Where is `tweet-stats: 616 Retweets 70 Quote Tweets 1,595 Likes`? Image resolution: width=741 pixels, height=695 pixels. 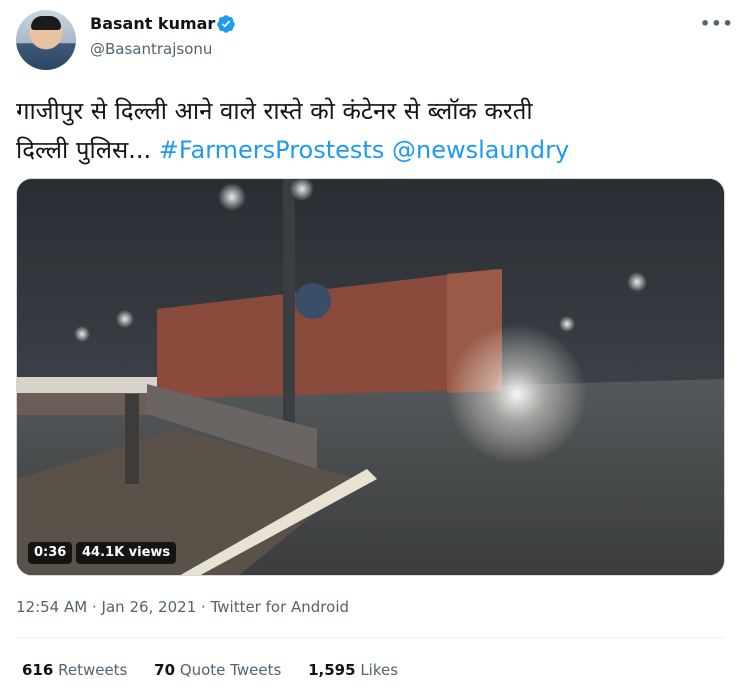
tweet-stats: 616 Retweets 70 Quote Tweets 1,595 Likes is located at coordinates (221, 670).